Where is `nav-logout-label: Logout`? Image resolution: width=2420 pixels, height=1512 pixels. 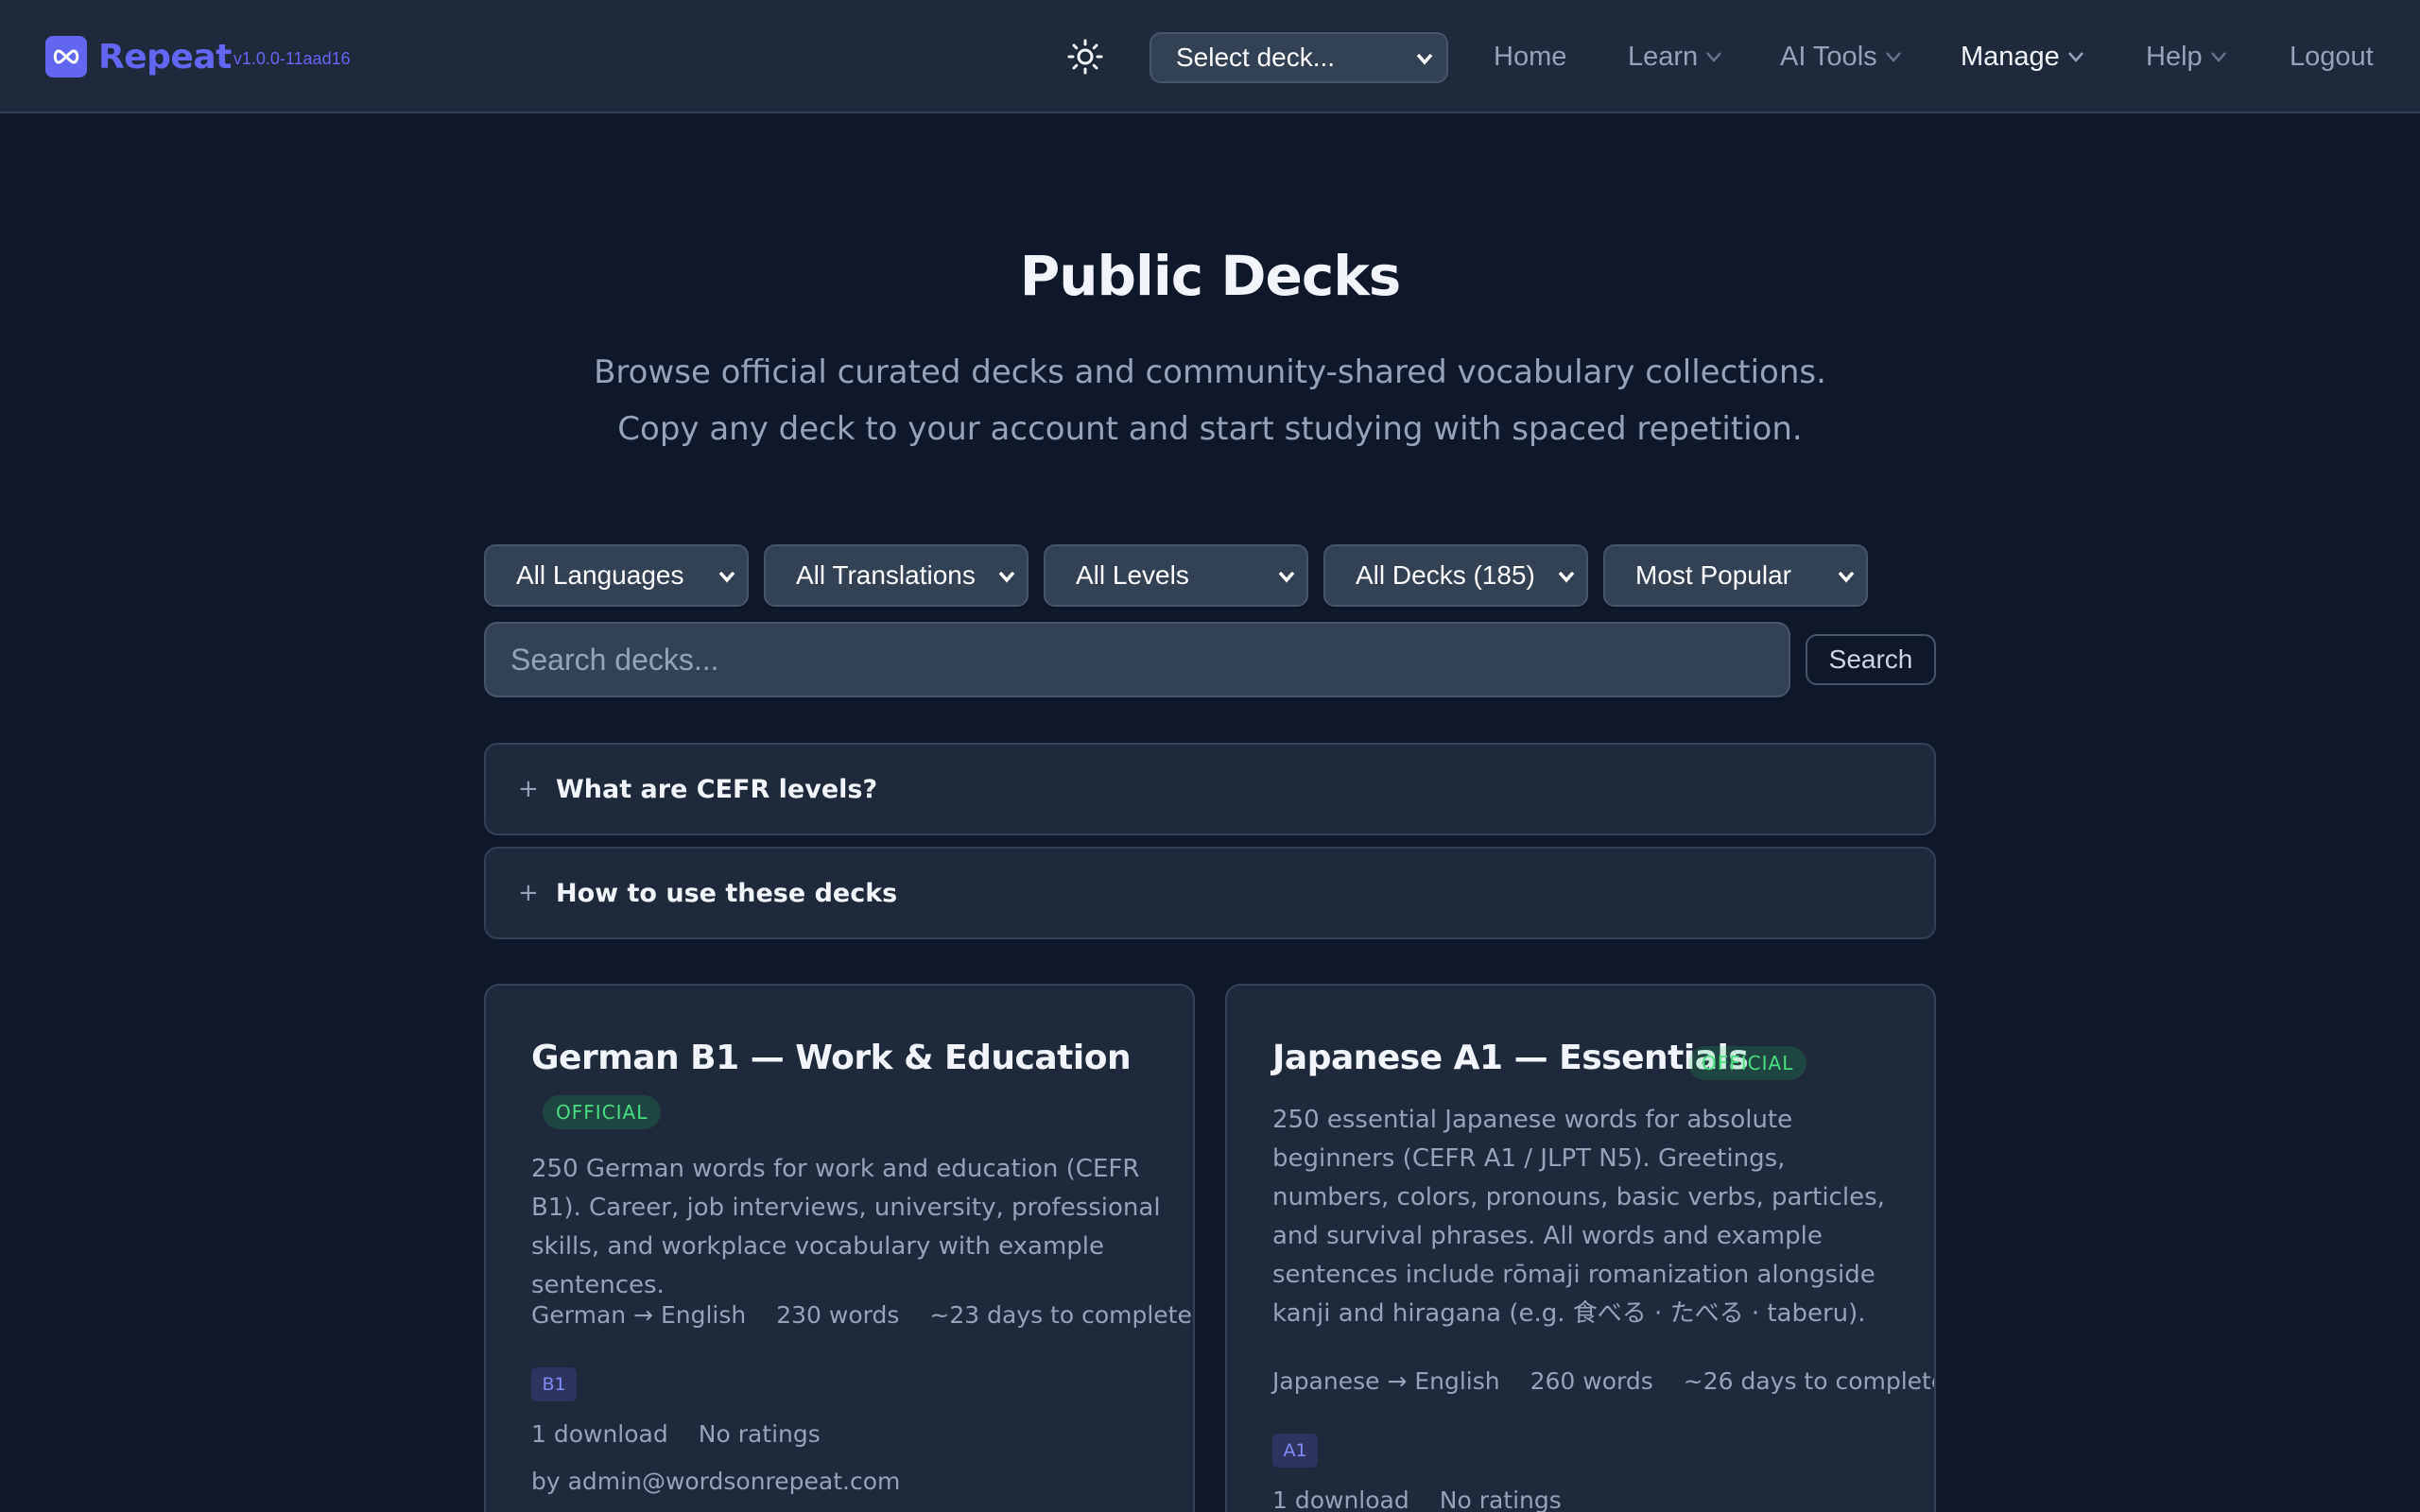 nav-logout-label: Logout is located at coordinates (2332, 56).